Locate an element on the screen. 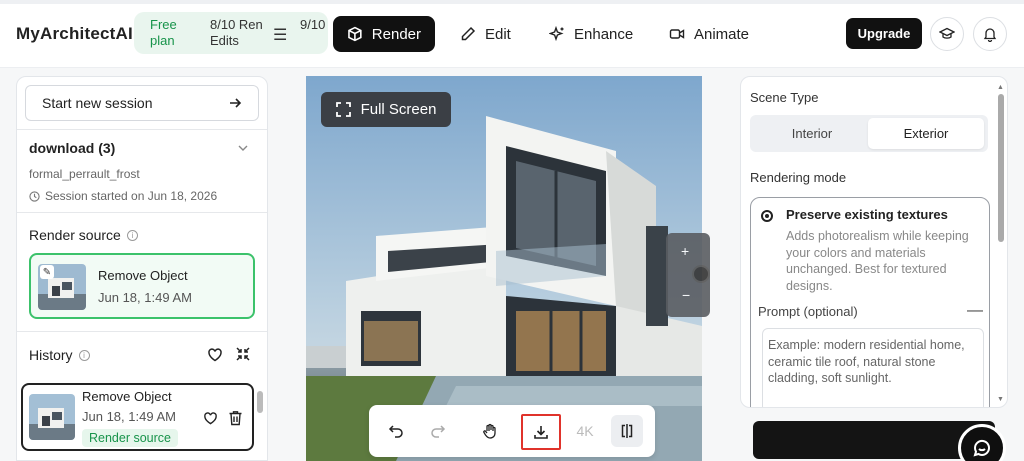 Image resolution: width=1024 pixels, height=461 pixels. app-title: MyArchitectAI is located at coordinates (74, 34).